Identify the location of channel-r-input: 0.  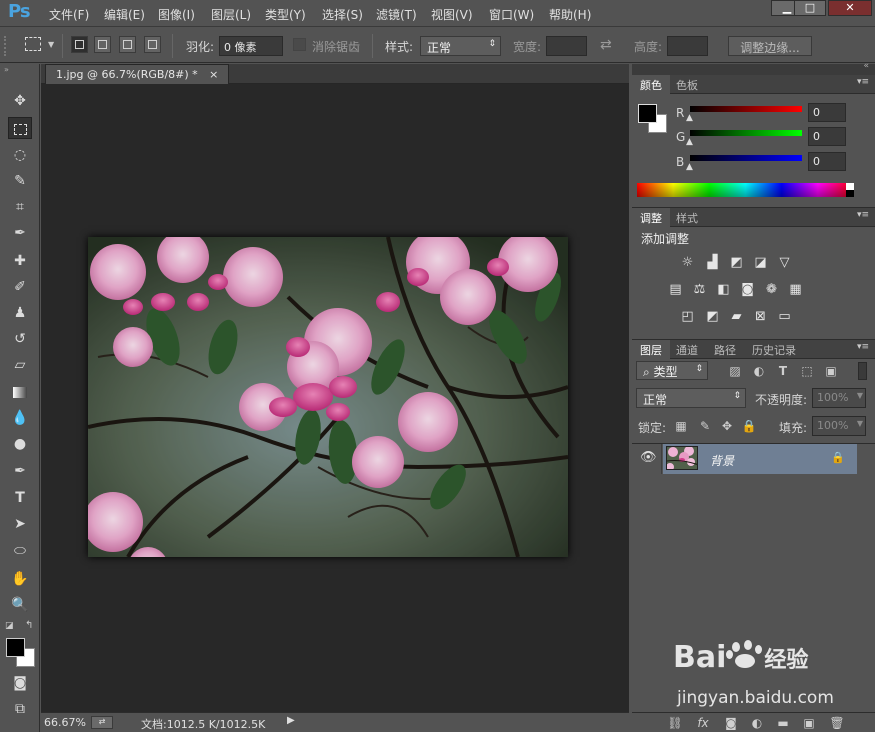
(827, 112).